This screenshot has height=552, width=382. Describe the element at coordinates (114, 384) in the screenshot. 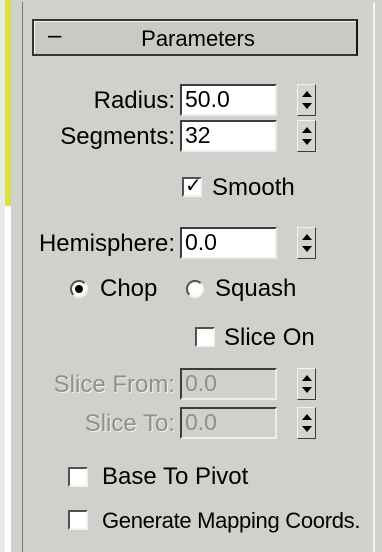

I see `slice-from-label: Slice From:` at that location.